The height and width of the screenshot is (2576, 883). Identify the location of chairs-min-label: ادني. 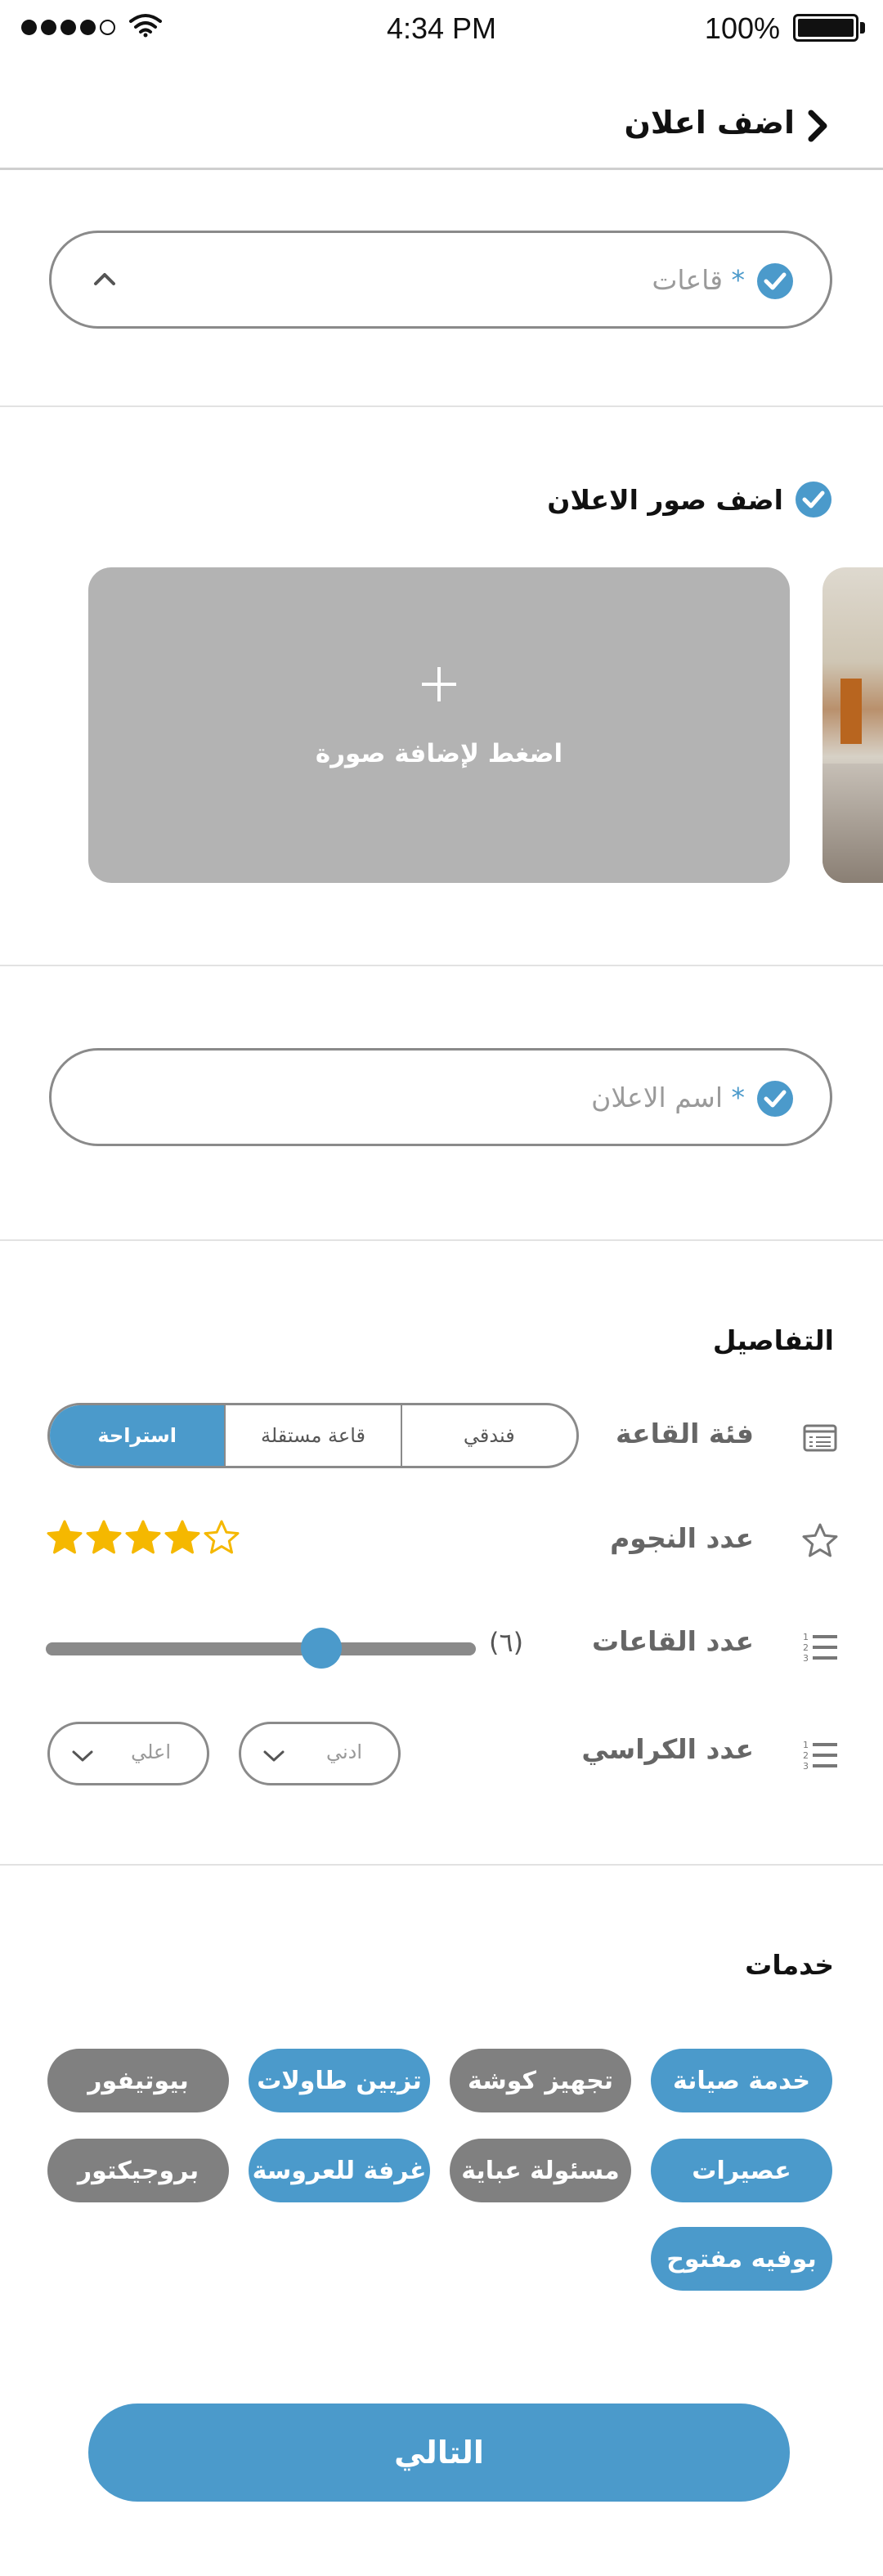
(343, 1751).